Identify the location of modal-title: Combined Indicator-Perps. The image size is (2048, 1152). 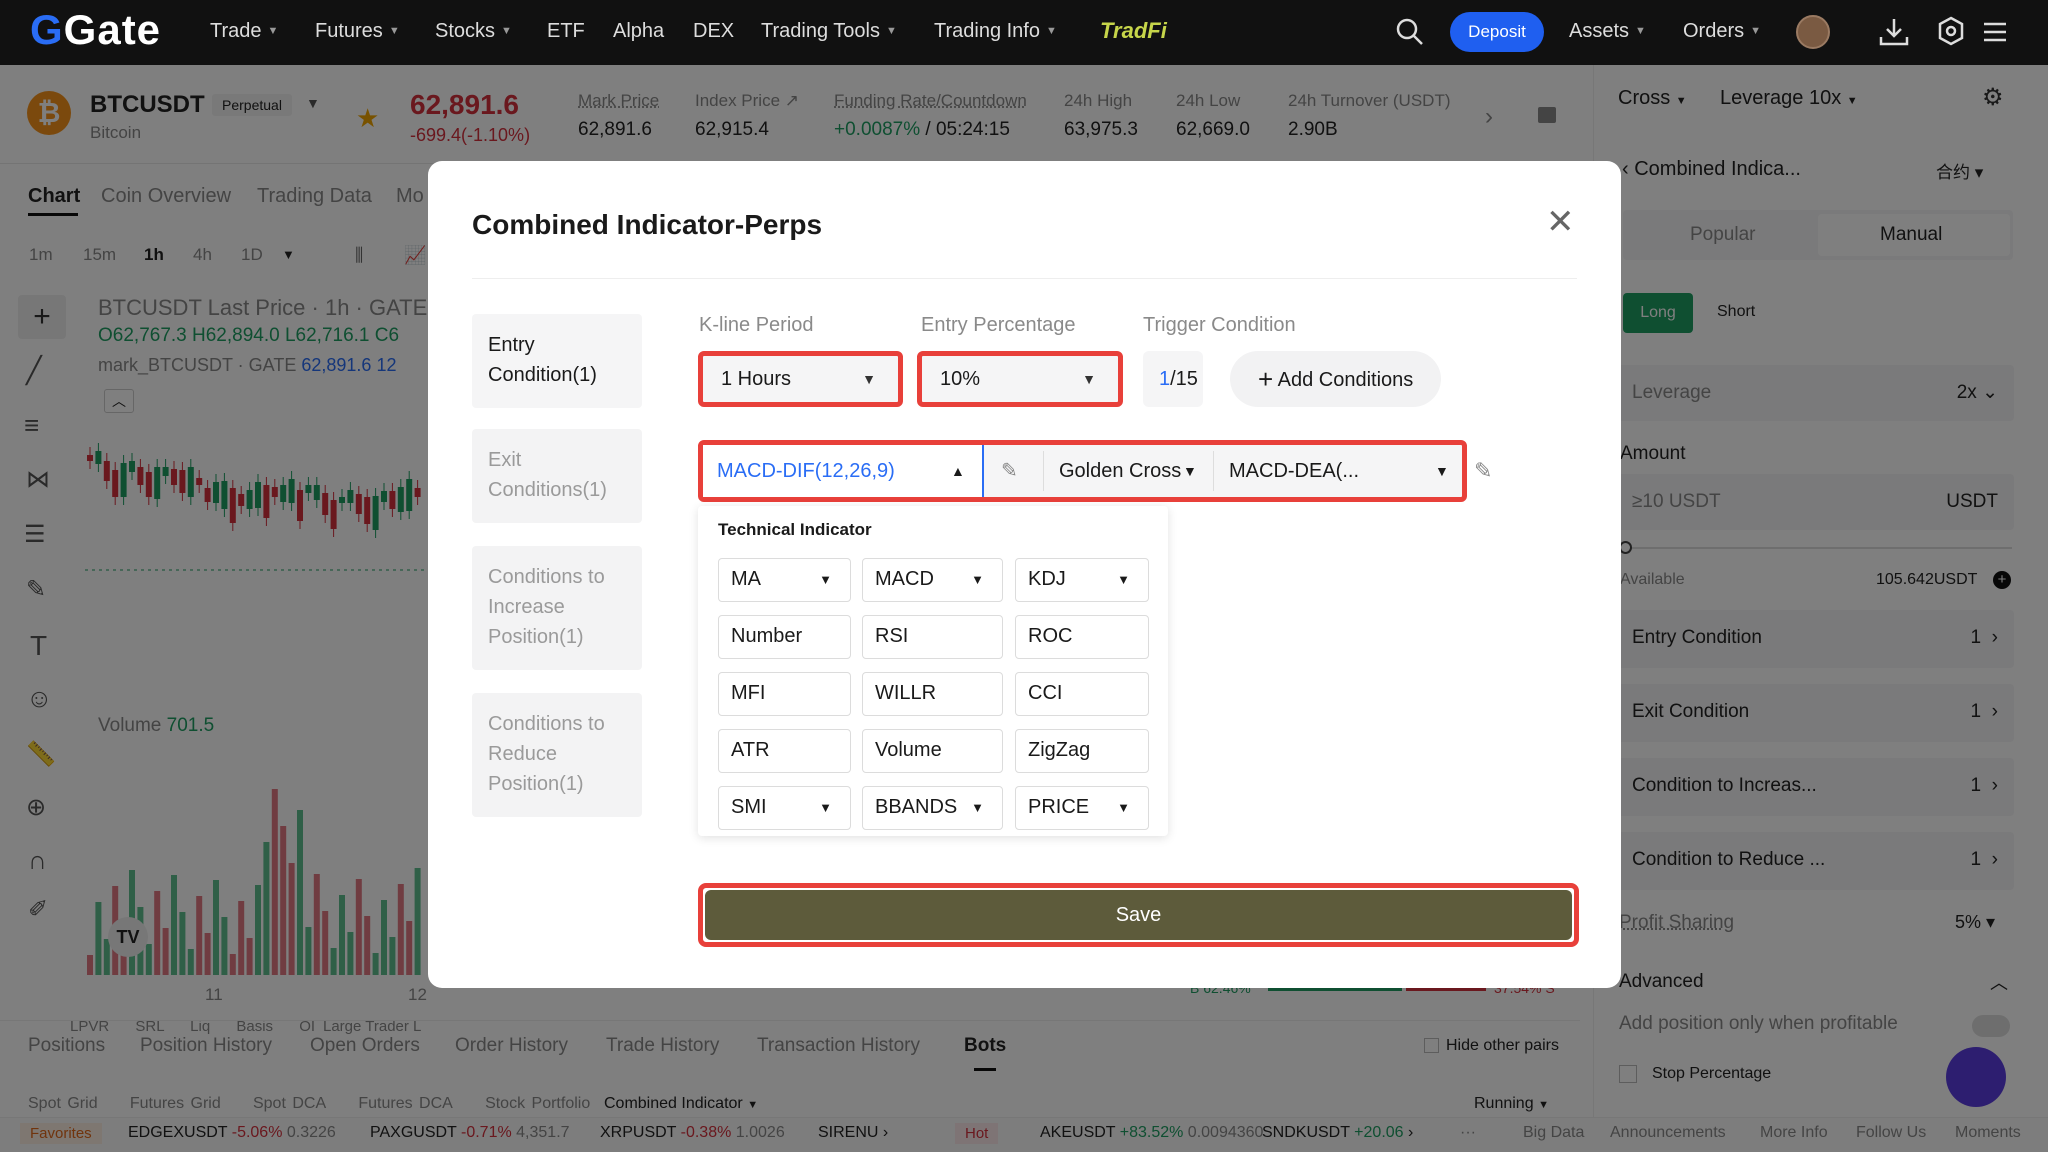
(647, 224).